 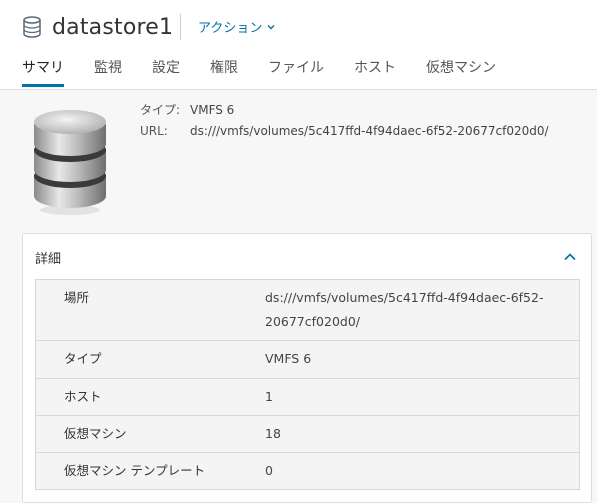 I want to click on details-row-type: タイプ VMFS 6, so click(x=307, y=360).